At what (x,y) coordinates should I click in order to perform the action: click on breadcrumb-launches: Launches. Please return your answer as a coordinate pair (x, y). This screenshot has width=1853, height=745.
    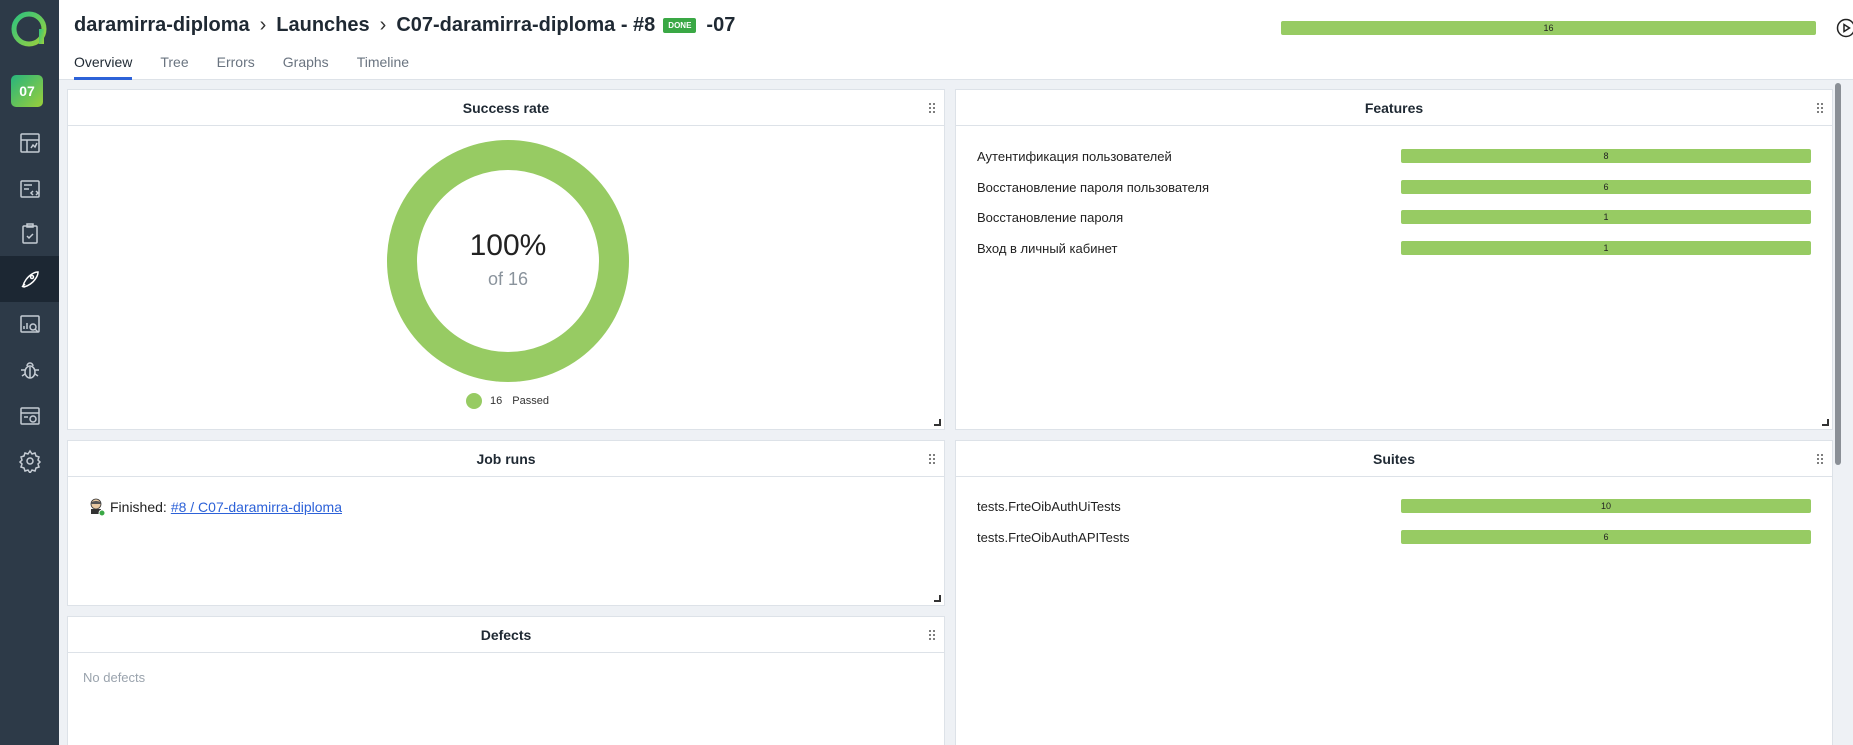
    Looking at the image, I should click on (322, 25).